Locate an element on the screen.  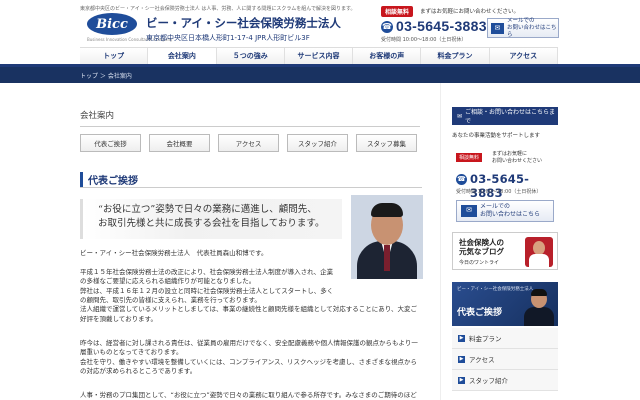
tab-greeting: 代表ご挨拶 is located at coordinates (110, 143).